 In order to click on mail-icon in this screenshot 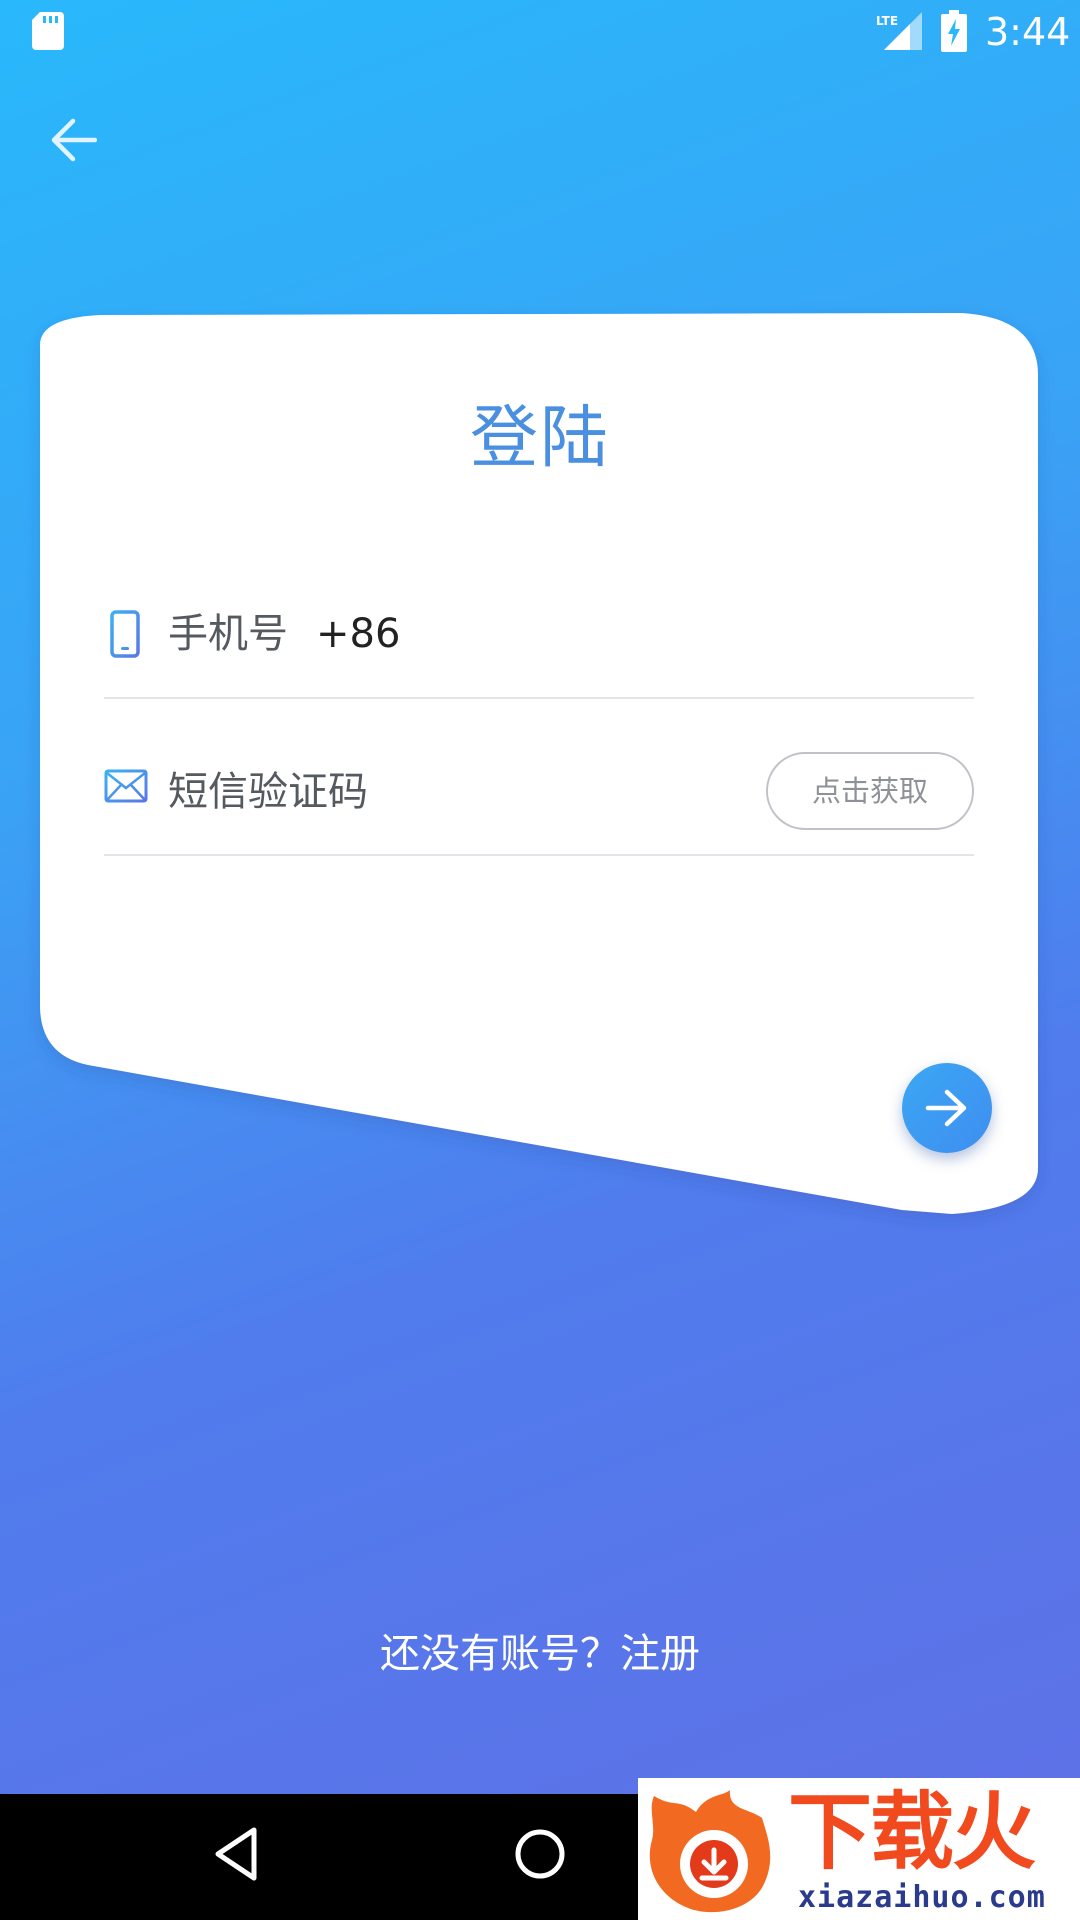, I will do `click(126, 786)`.